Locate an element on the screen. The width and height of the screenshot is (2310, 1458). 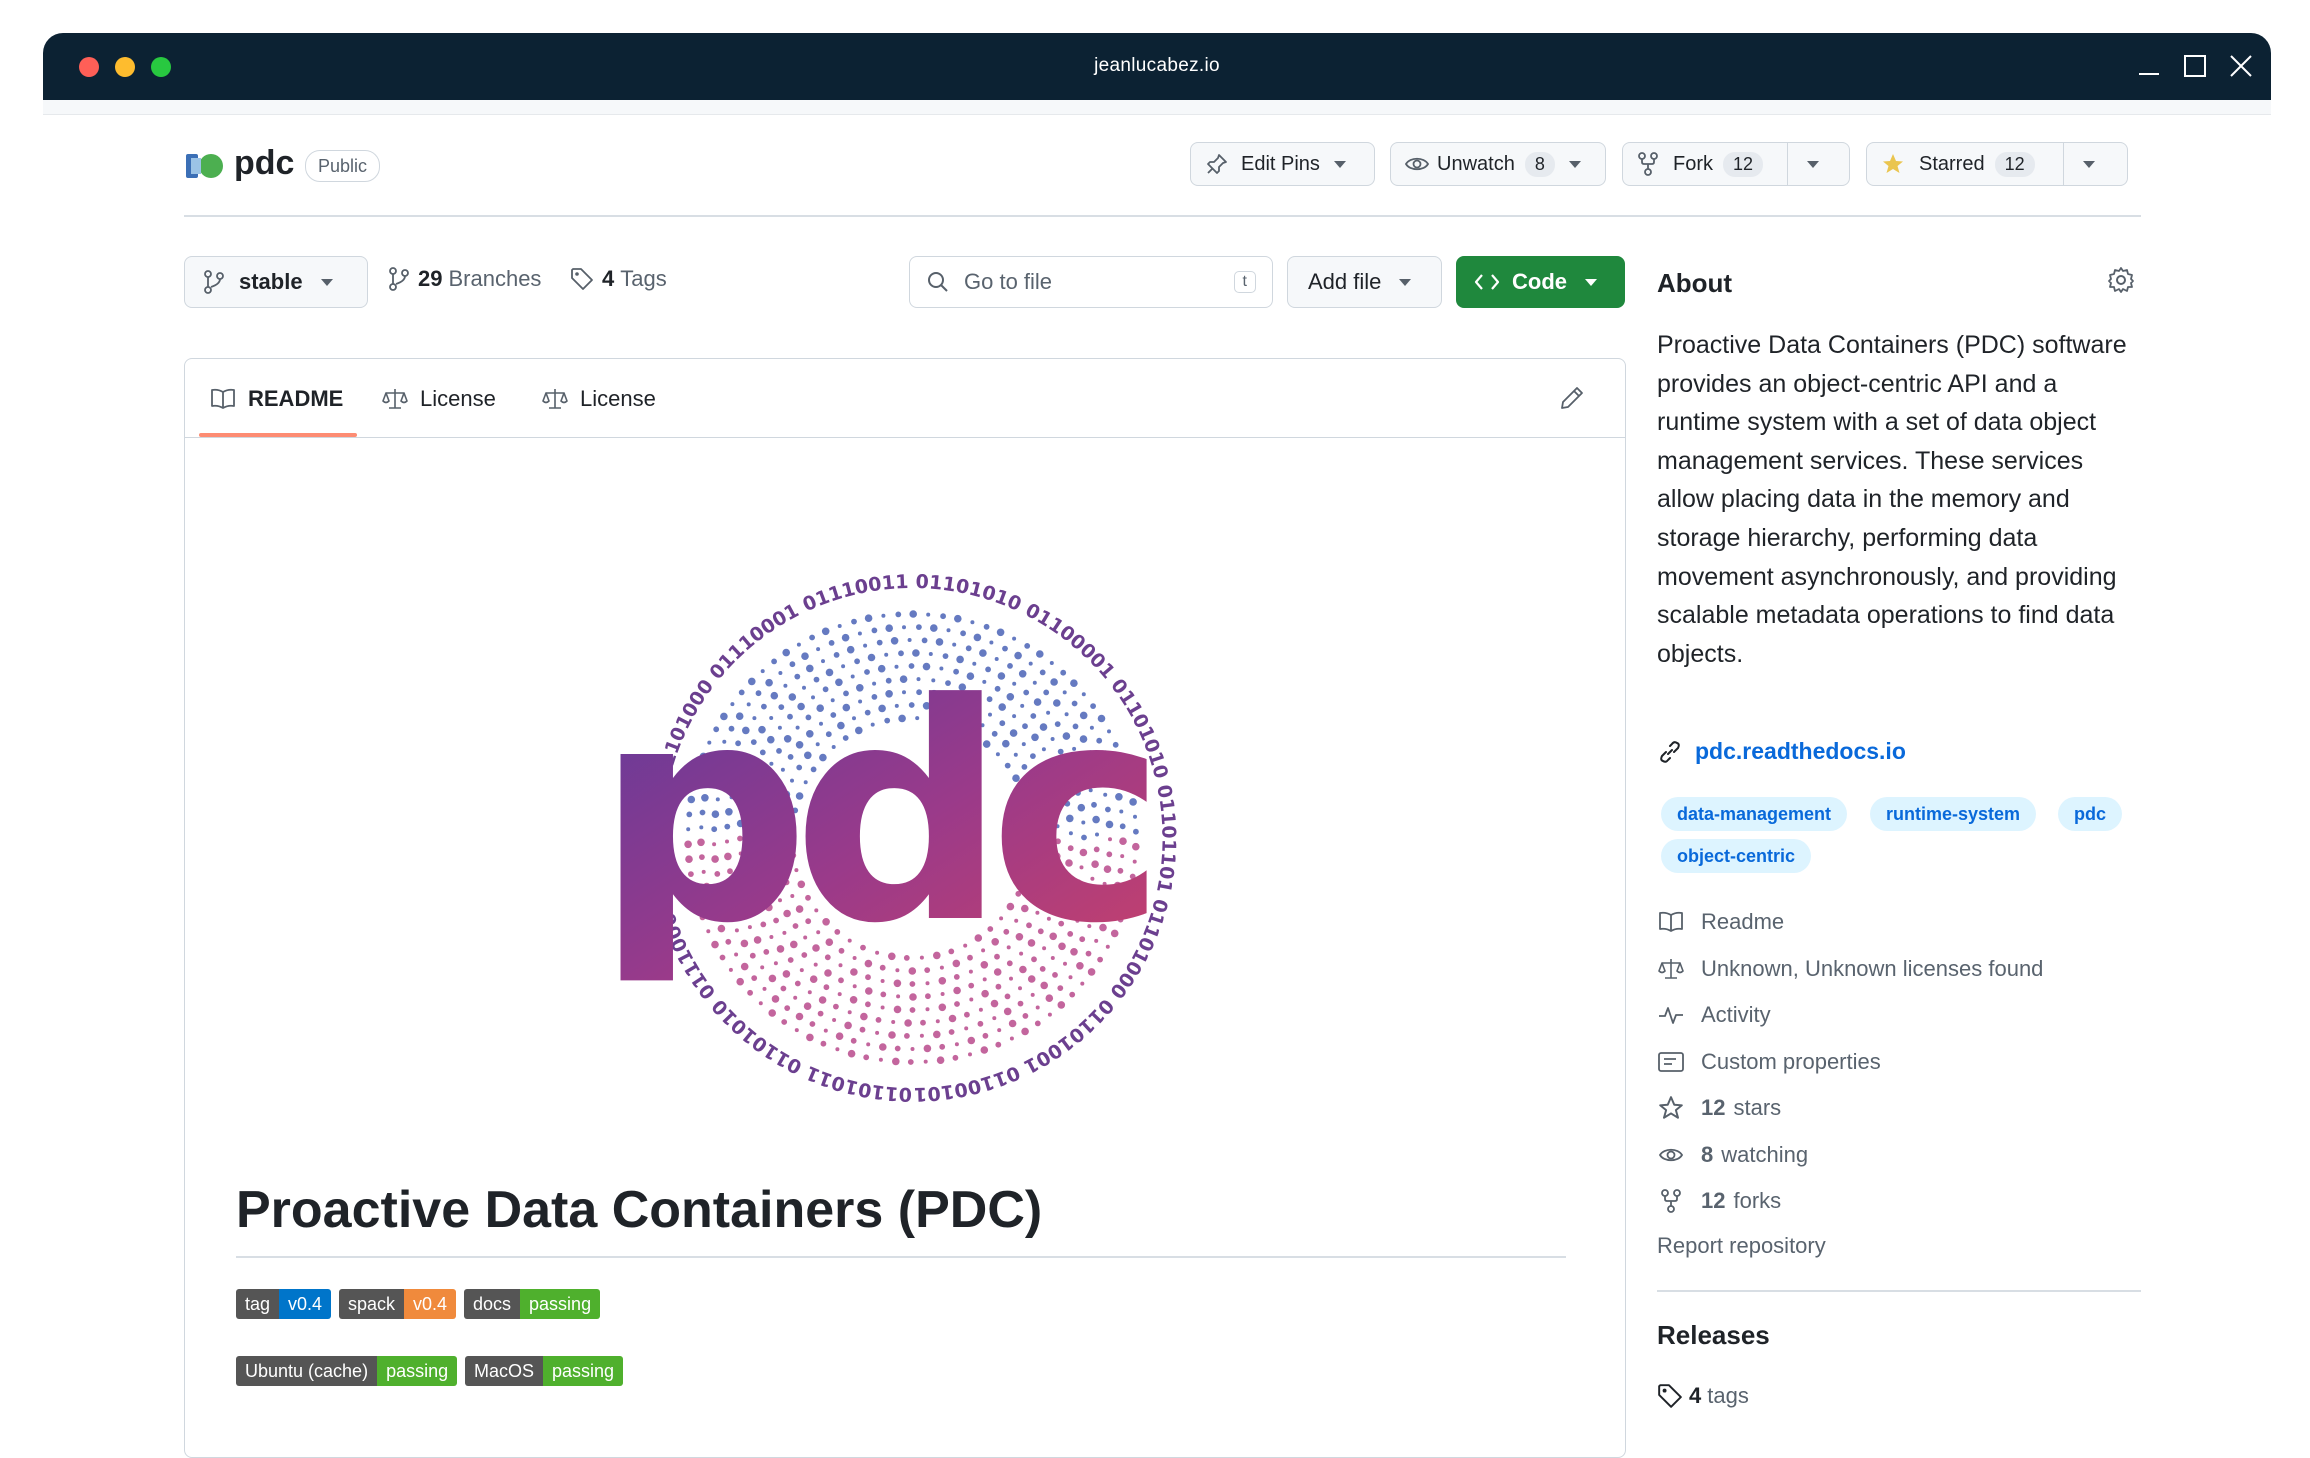
status-badge: docs passing is located at coordinates (532, 1304).